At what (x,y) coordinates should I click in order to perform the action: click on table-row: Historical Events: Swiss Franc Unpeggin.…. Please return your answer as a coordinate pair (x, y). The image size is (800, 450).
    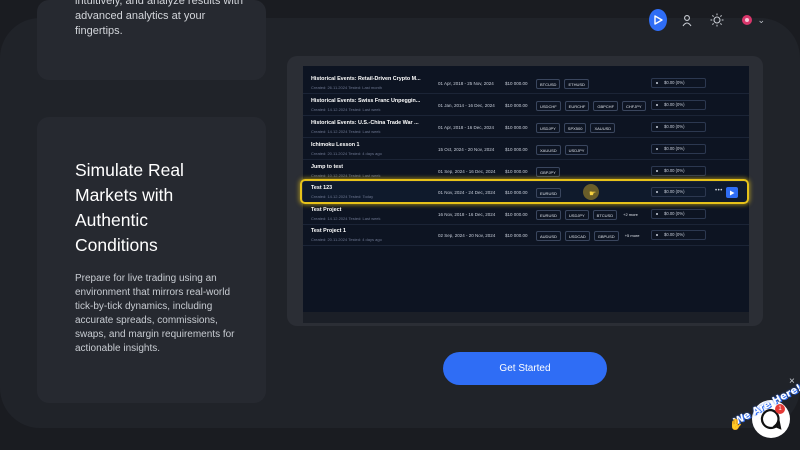
    Looking at the image, I should click on (526, 105).